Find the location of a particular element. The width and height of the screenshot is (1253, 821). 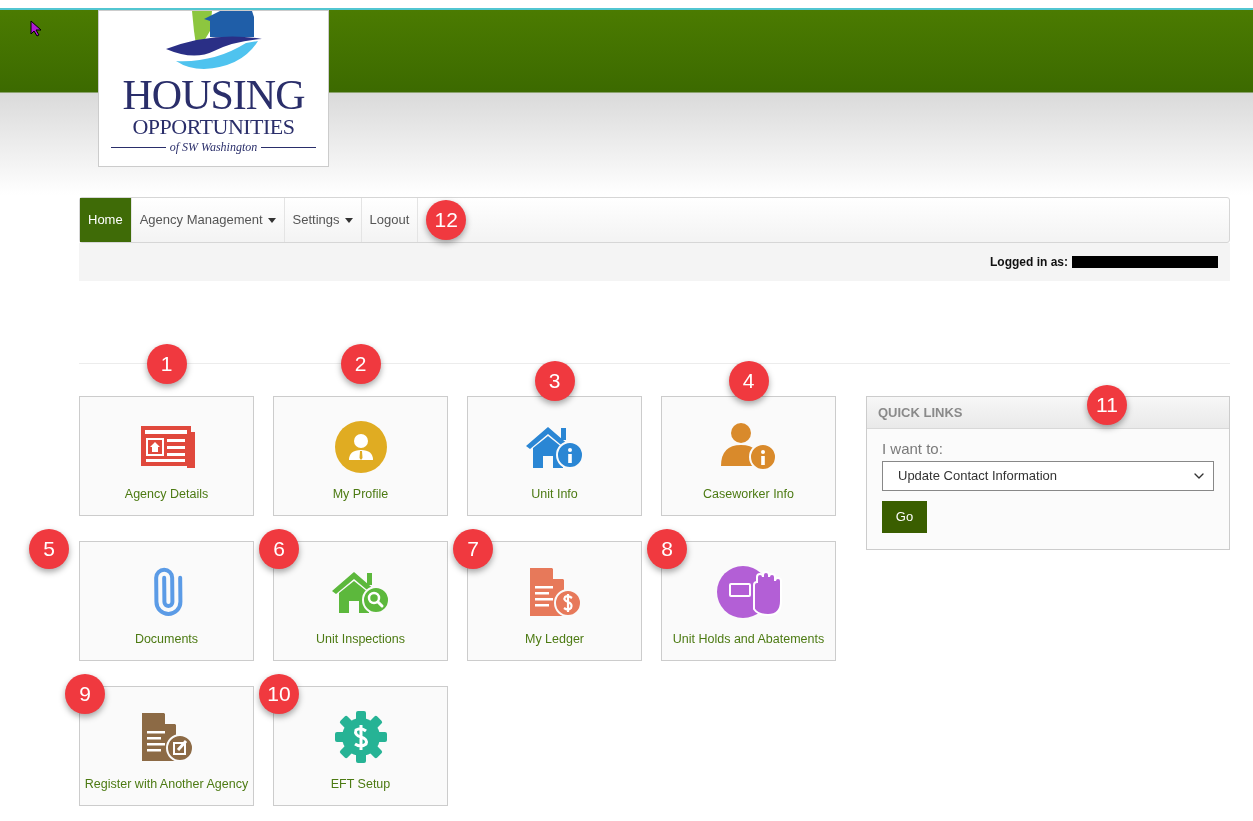

action-select: Update Contact Information is located at coordinates (1048, 476).